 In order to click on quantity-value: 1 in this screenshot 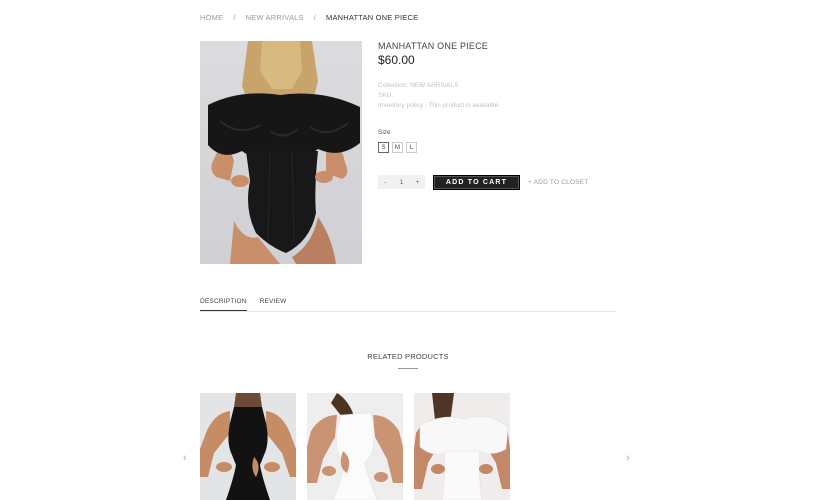, I will do `click(401, 182)`.